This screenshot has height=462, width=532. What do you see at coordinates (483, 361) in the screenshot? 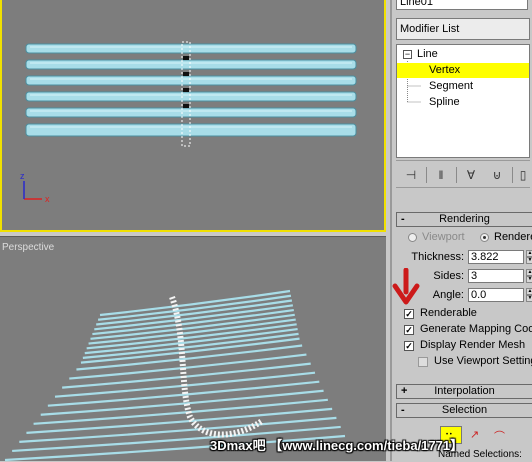
I see `use-viewport-settings-label: Use Viewport Settings` at bounding box center [483, 361].